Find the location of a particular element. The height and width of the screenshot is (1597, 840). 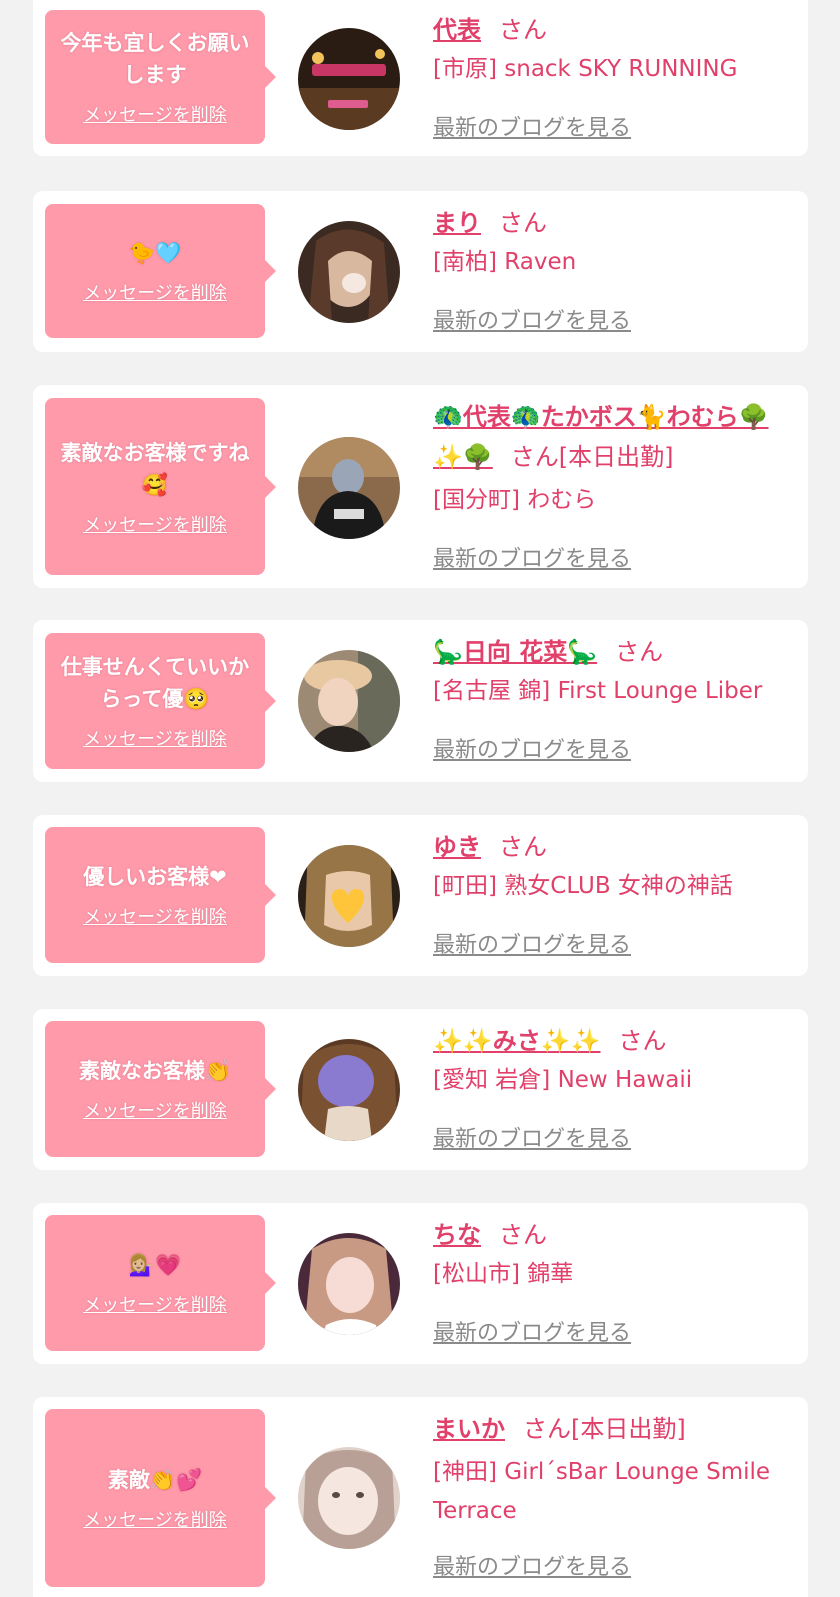

message-bubble: 優しいお客様❤ メッセージを削除 is located at coordinates (160, 895).